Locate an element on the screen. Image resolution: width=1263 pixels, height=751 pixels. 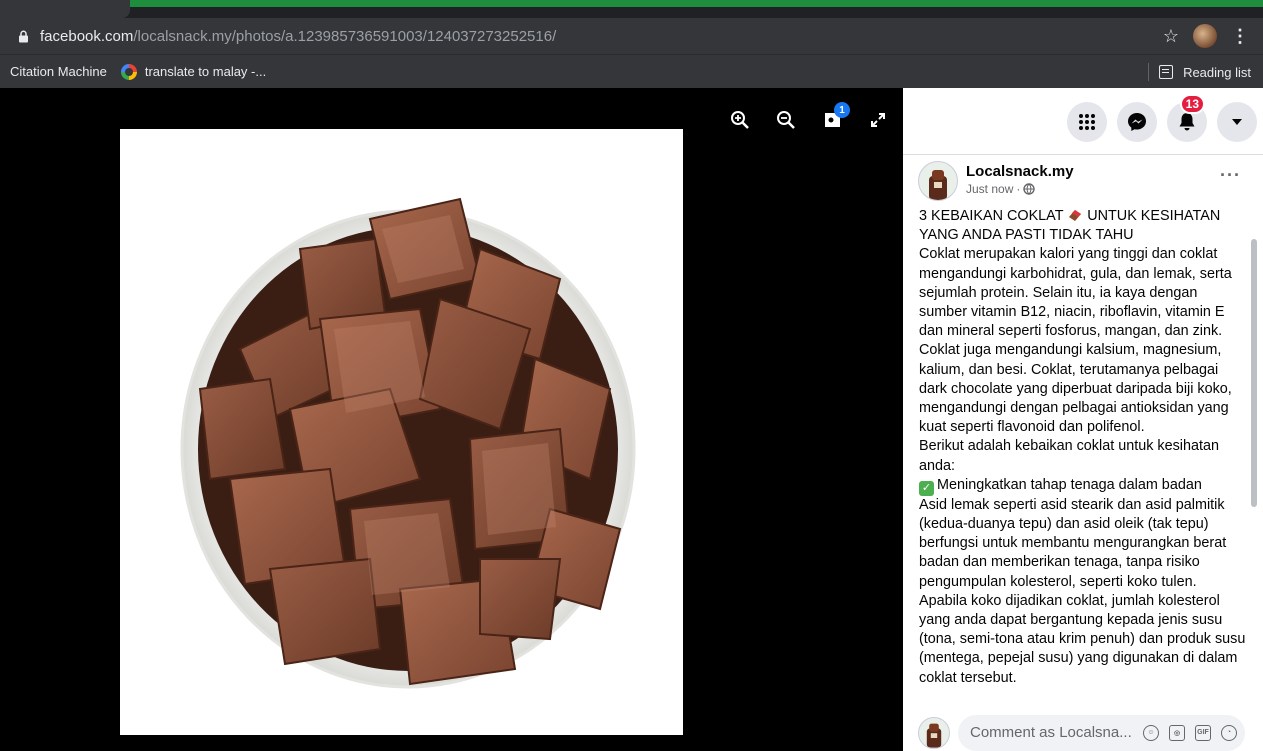
tab-strip-left is located at coordinates (65, 9).